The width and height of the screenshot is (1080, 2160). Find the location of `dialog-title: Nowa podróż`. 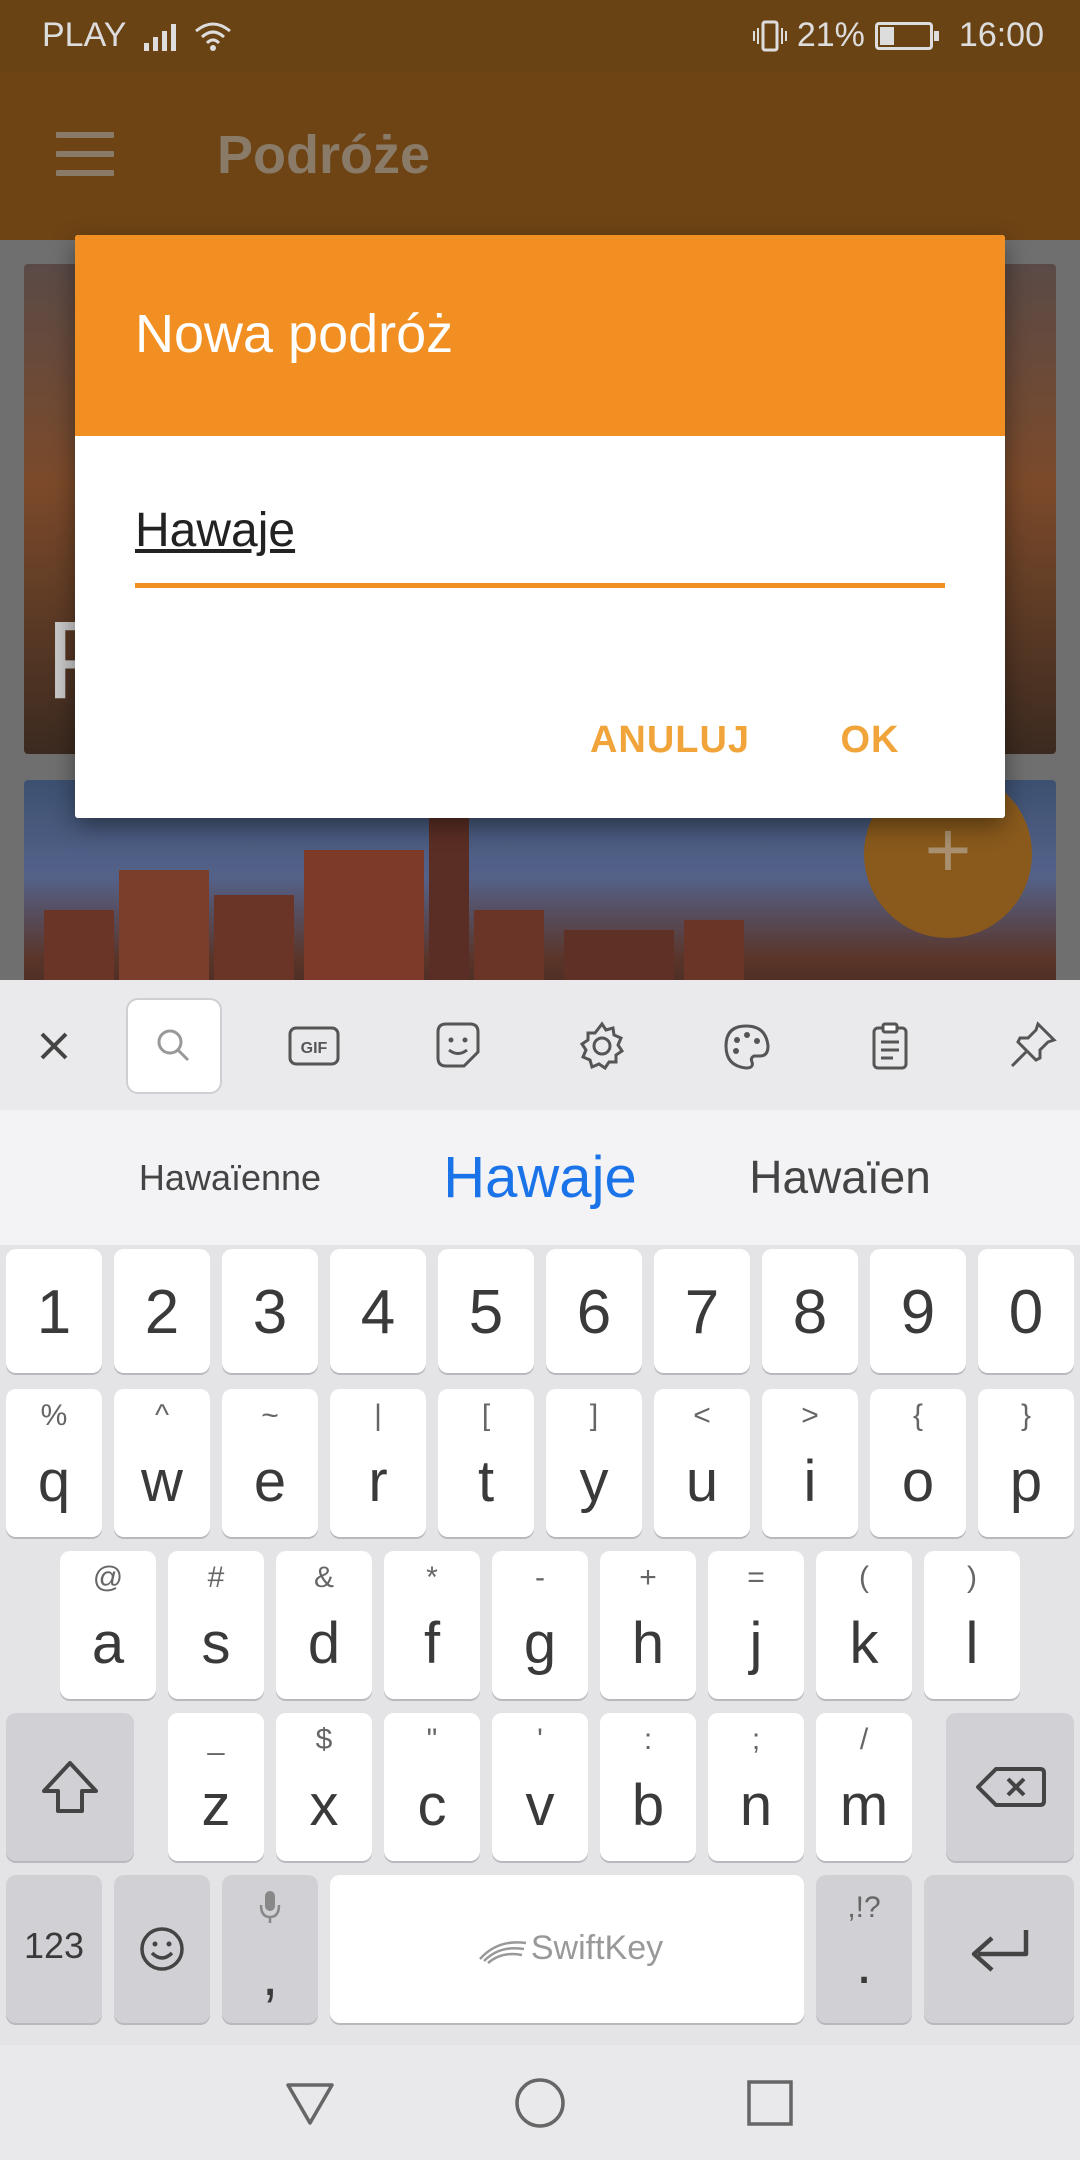

dialog-title: Nowa podróż is located at coordinates (294, 334).